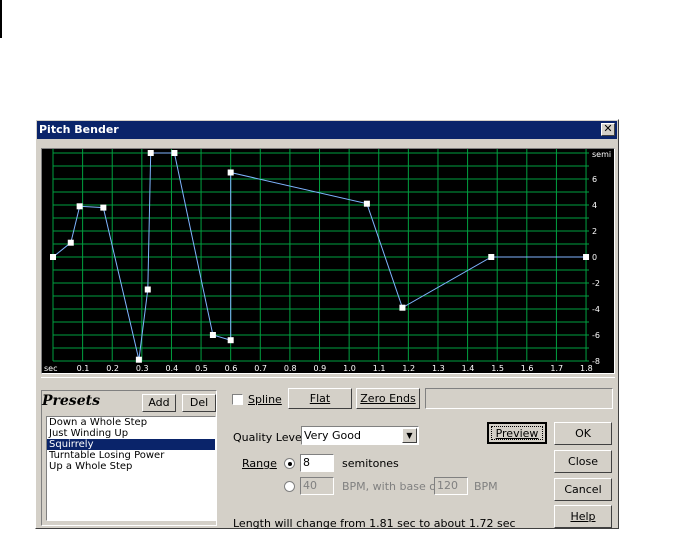 The image size is (694, 537). I want to click on ok-button: OK, so click(583, 433).